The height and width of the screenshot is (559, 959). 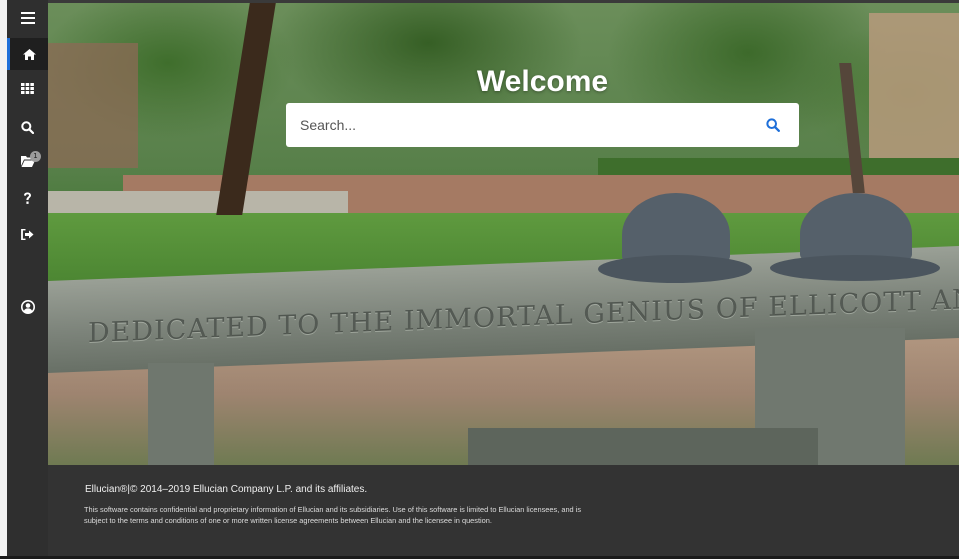 I want to click on hero-path, so click(x=198, y=203).